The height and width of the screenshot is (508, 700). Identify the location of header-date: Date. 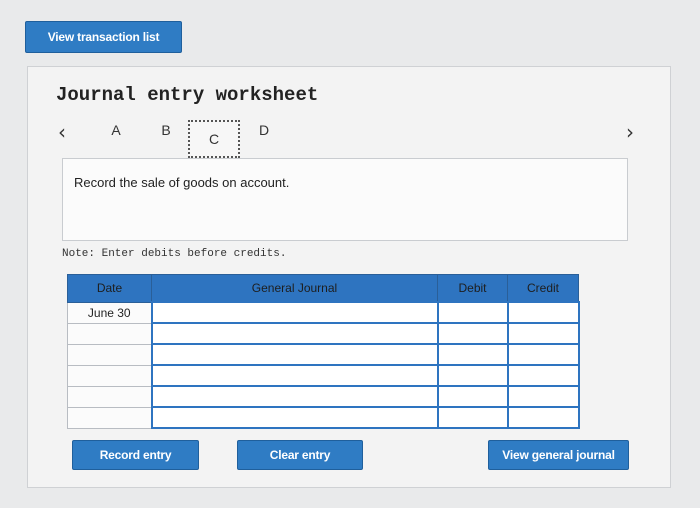
(109, 288).